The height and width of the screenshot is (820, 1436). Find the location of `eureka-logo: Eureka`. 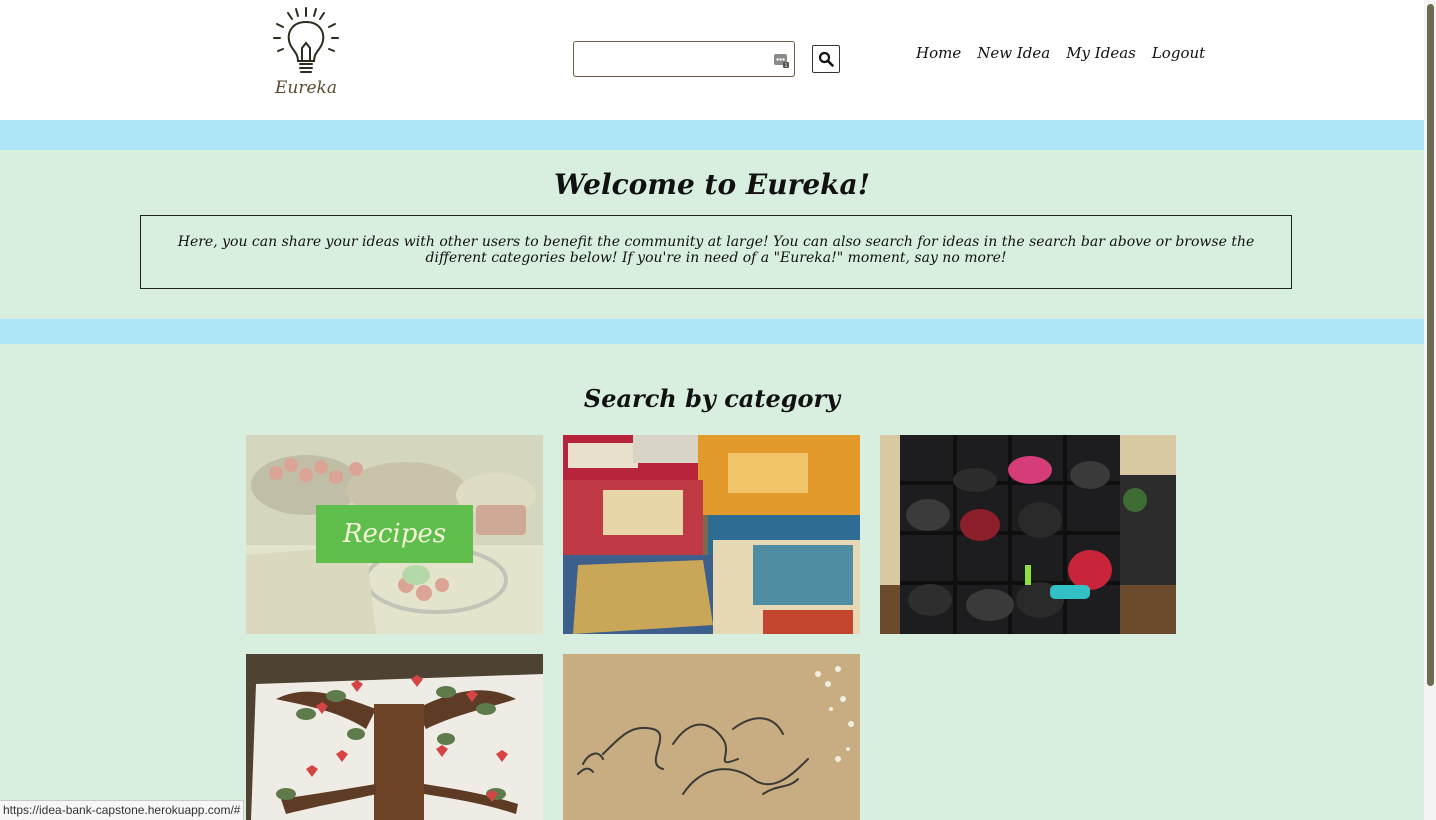

eureka-logo: Eureka is located at coordinates (306, 54).